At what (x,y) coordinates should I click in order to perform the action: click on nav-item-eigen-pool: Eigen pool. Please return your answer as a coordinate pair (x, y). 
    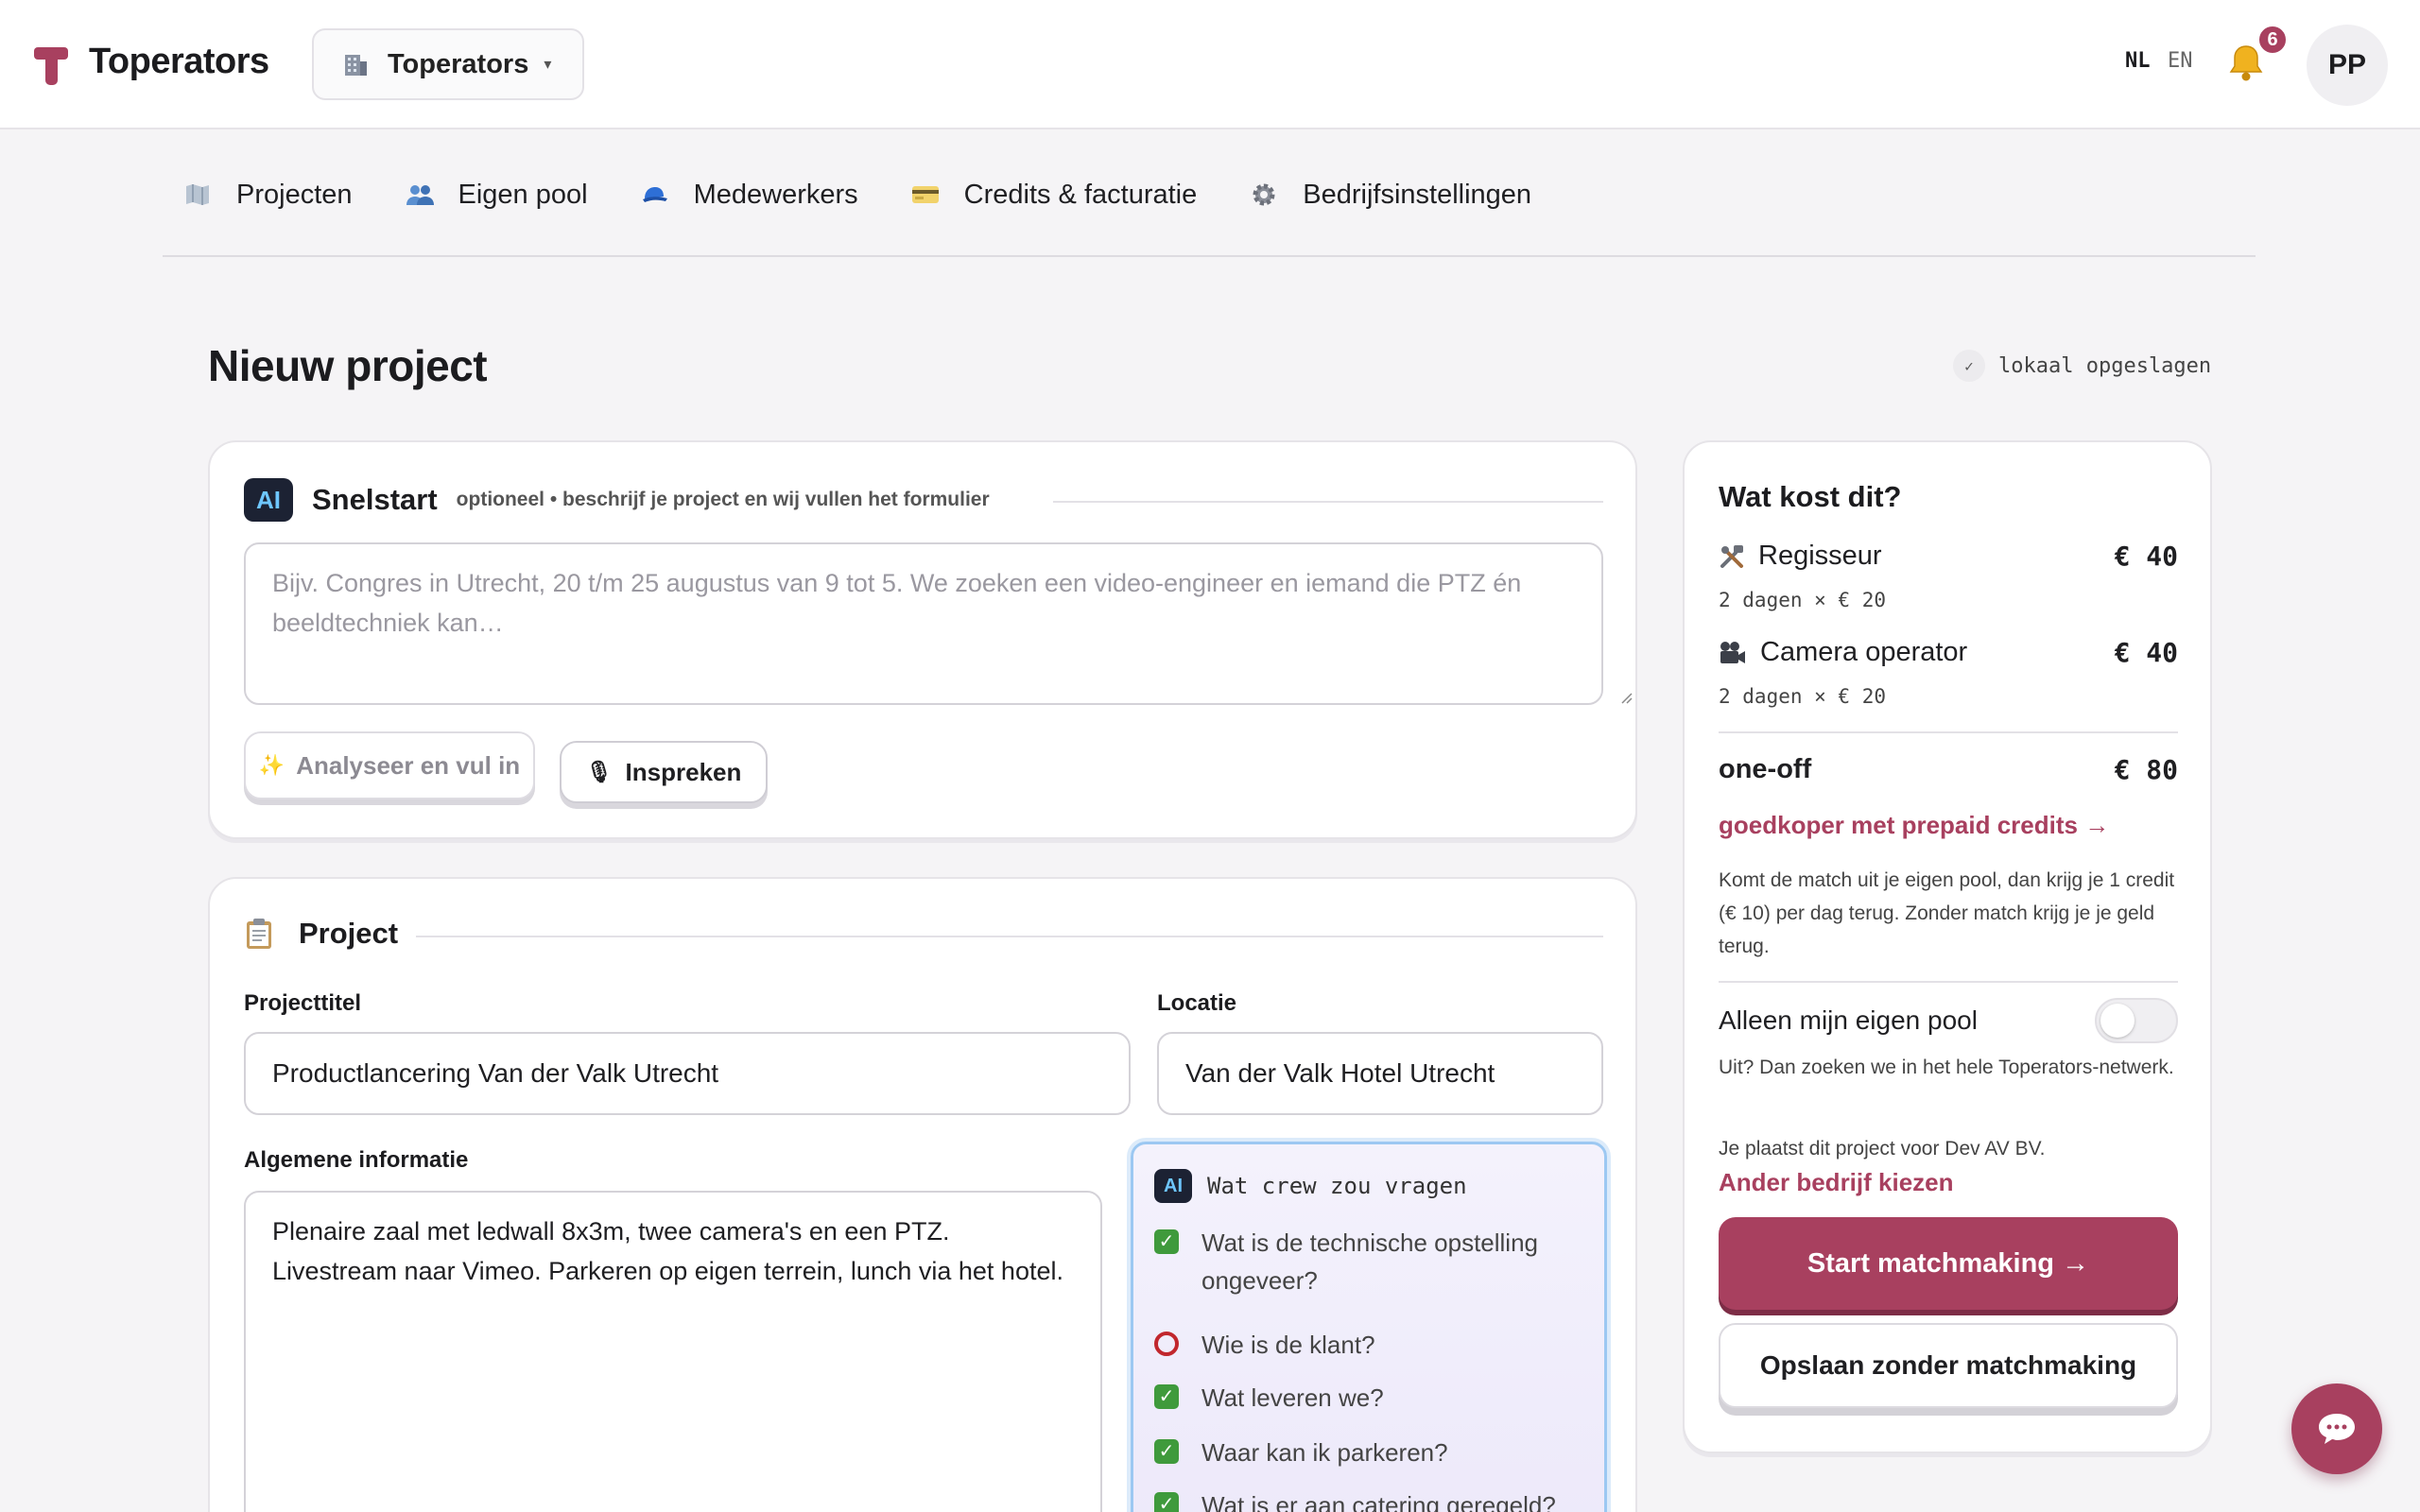
    Looking at the image, I should click on (497, 195).